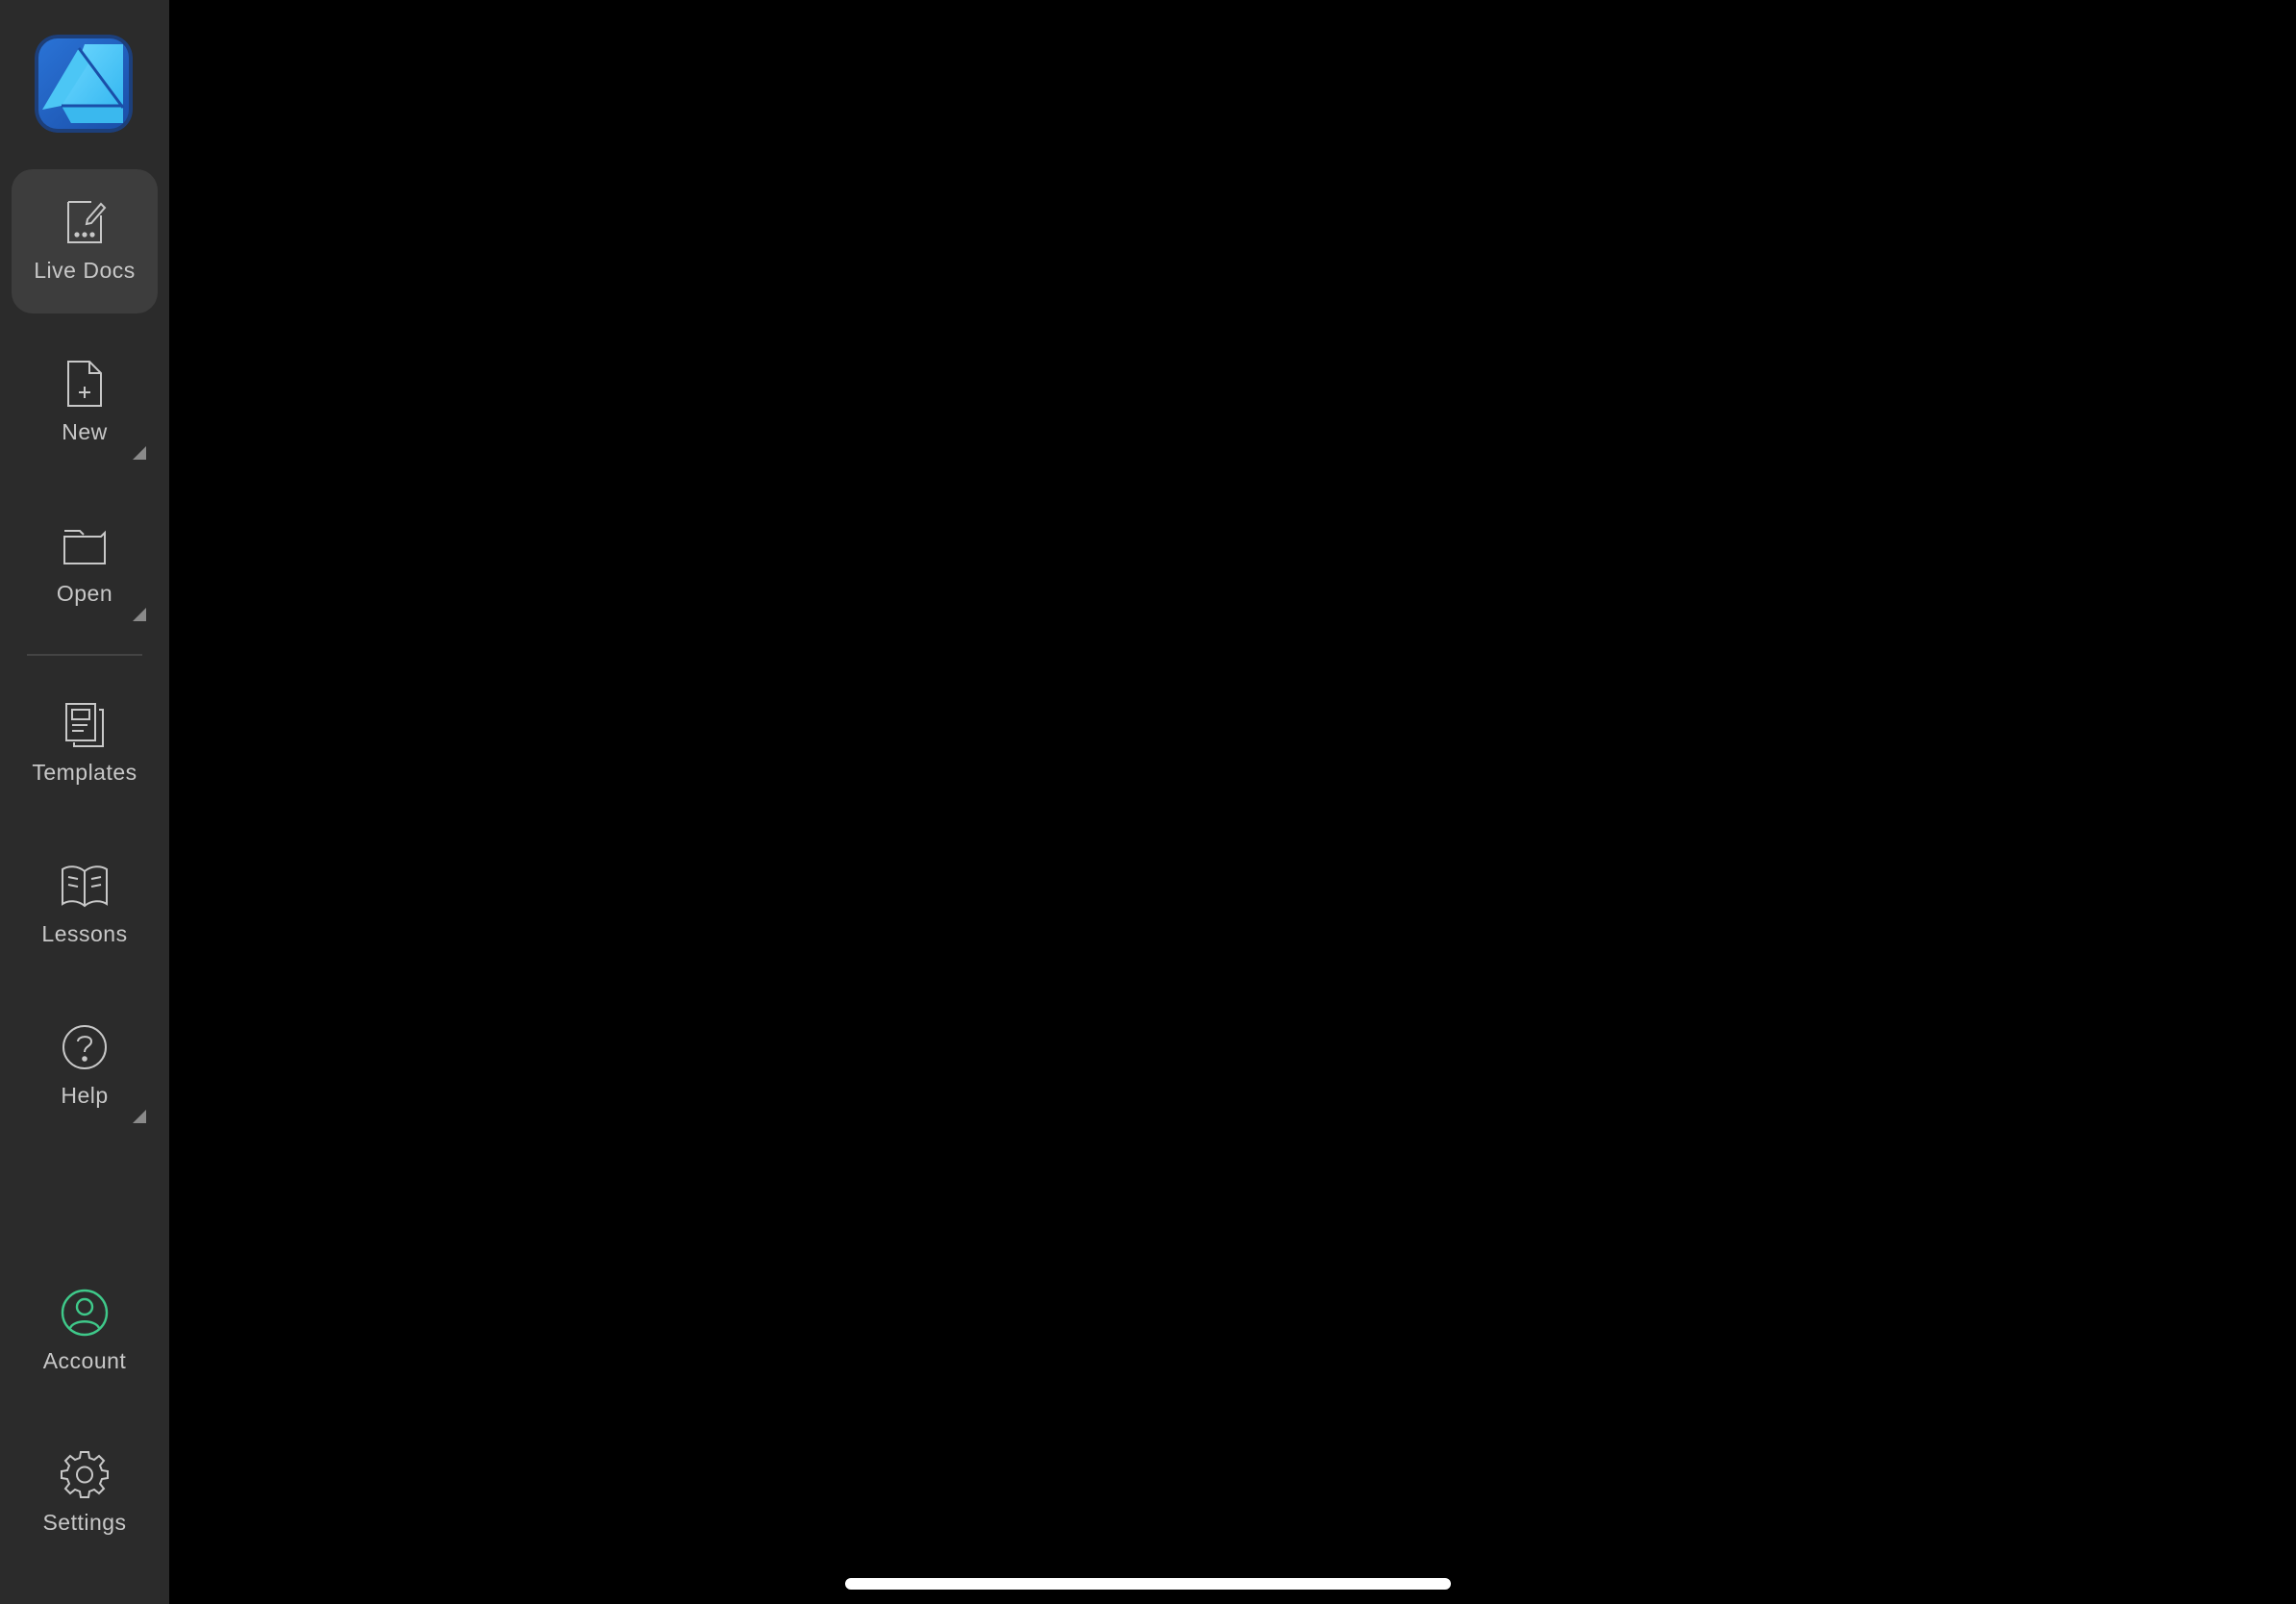 This screenshot has height=1604, width=2296. What do you see at coordinates (85, 431) in the screenshot?
I see `sidebar-item-label: New` at bounding box center [85, 431].